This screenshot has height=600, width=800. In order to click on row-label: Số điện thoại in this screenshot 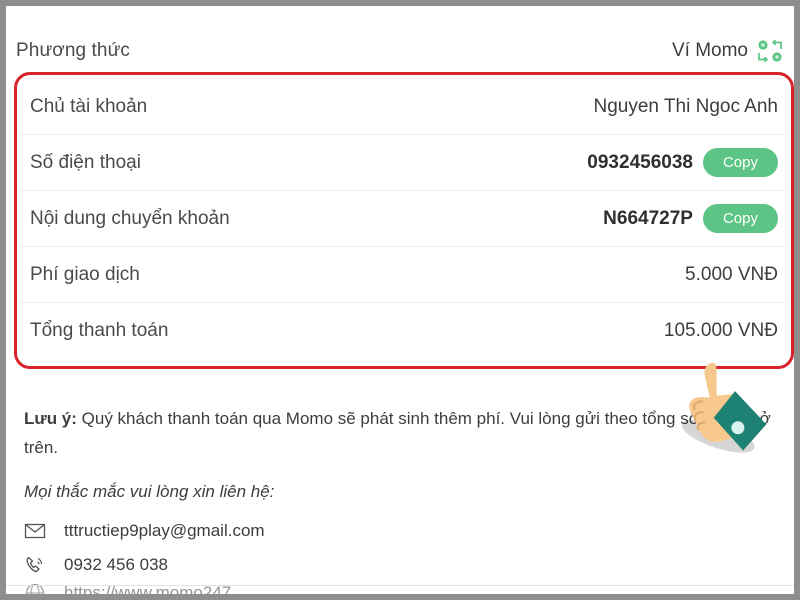, I will do `click(85, 162)`.